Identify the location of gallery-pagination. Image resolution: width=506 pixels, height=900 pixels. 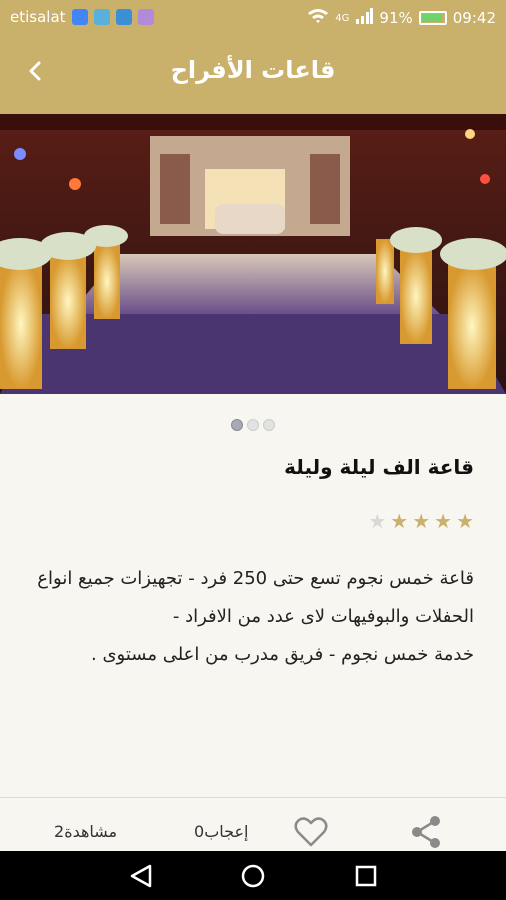
(253, 425).